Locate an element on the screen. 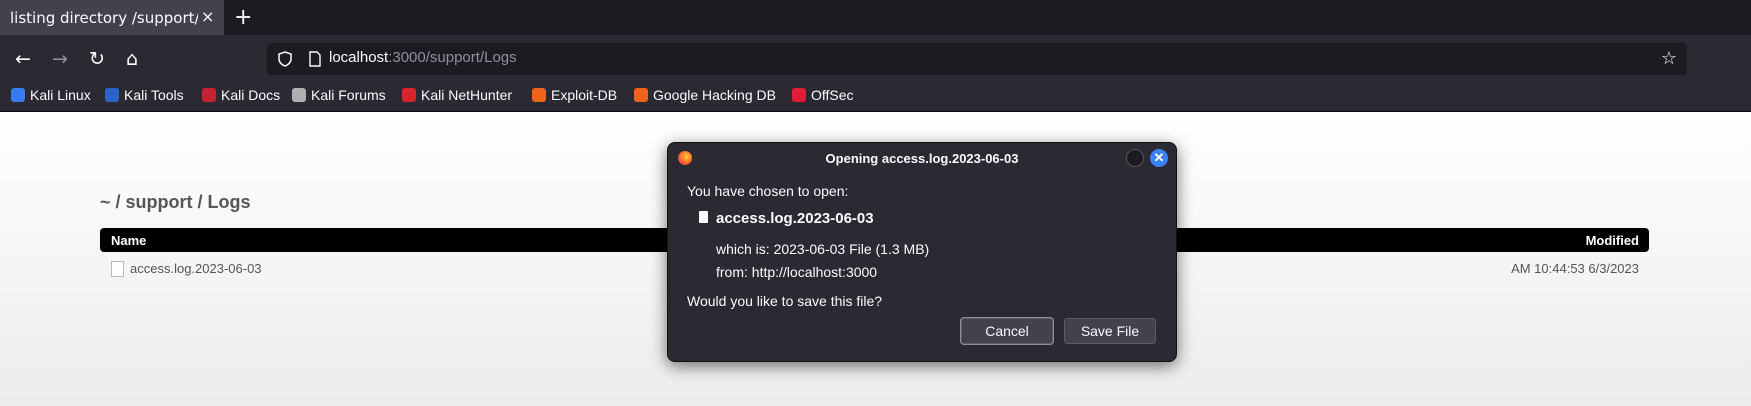 The height and width of the screenshot is (406, 1751). bookmark-label: Kali Forums is located at coordinates (348, 95).